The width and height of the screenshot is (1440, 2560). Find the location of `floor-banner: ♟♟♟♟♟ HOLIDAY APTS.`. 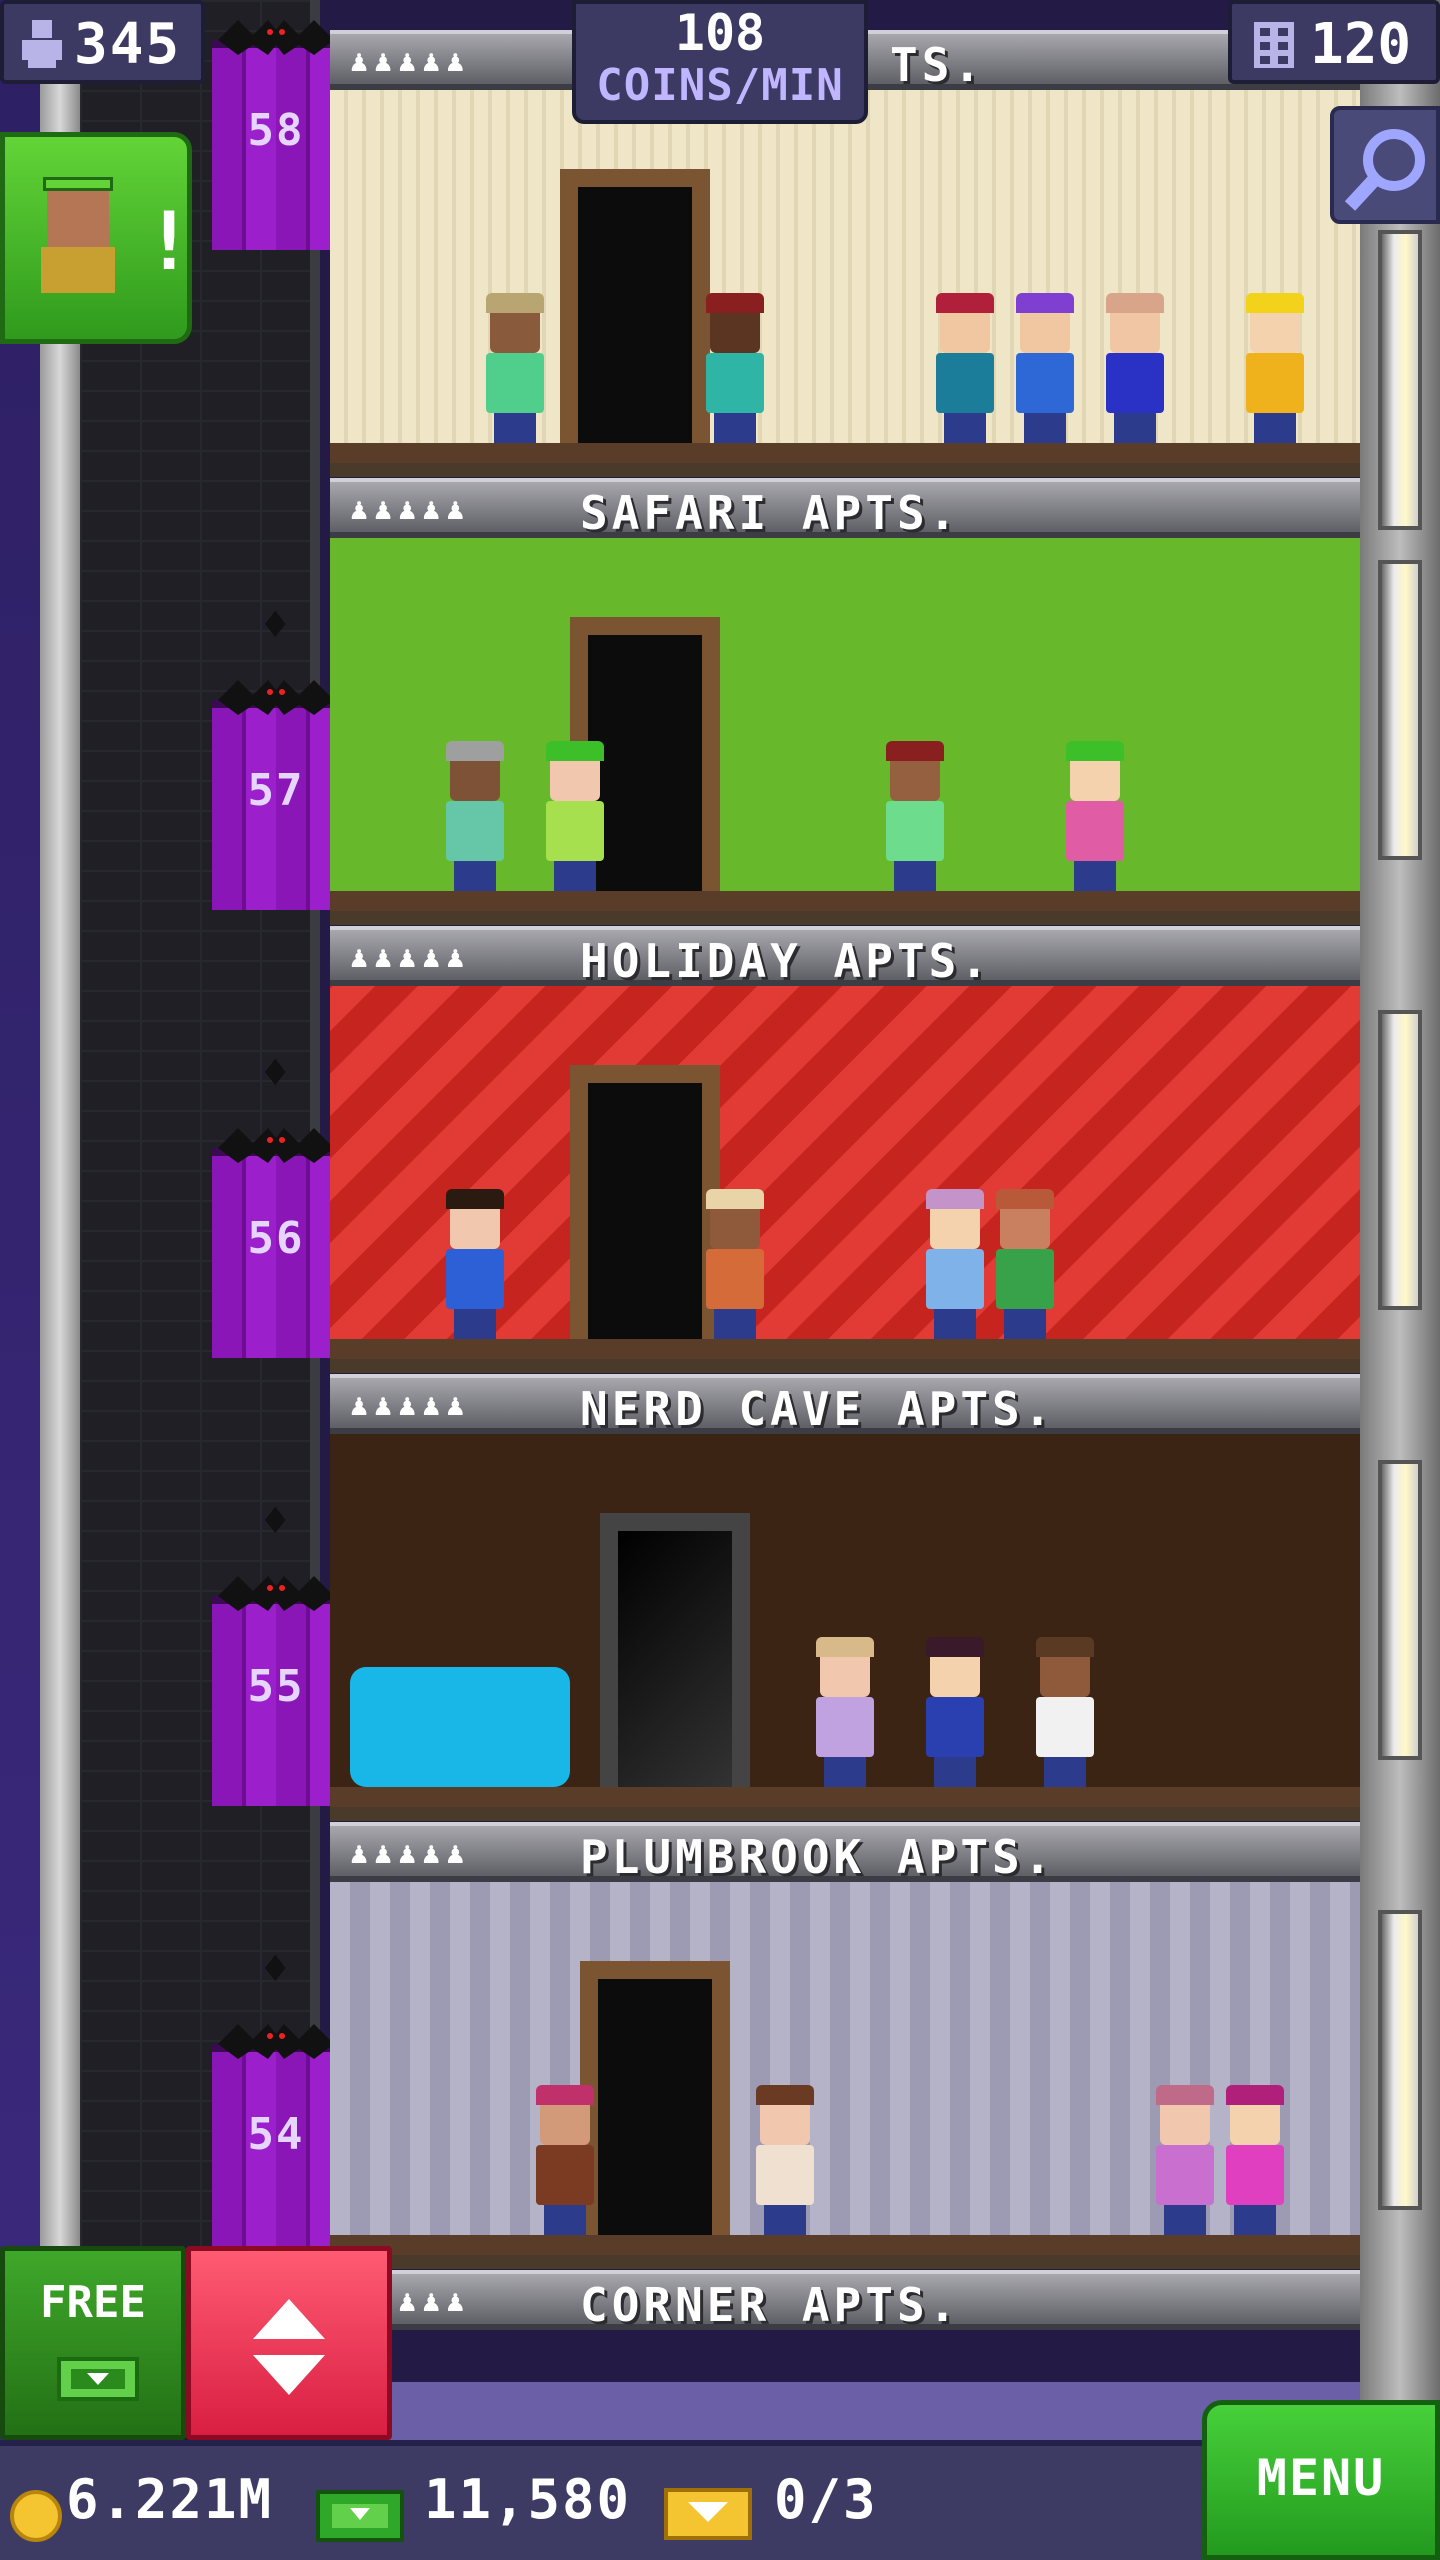

floor-banner: ♟♟♟♟♟ HOLIDAY APTS. is located at coordinates (845, 957).